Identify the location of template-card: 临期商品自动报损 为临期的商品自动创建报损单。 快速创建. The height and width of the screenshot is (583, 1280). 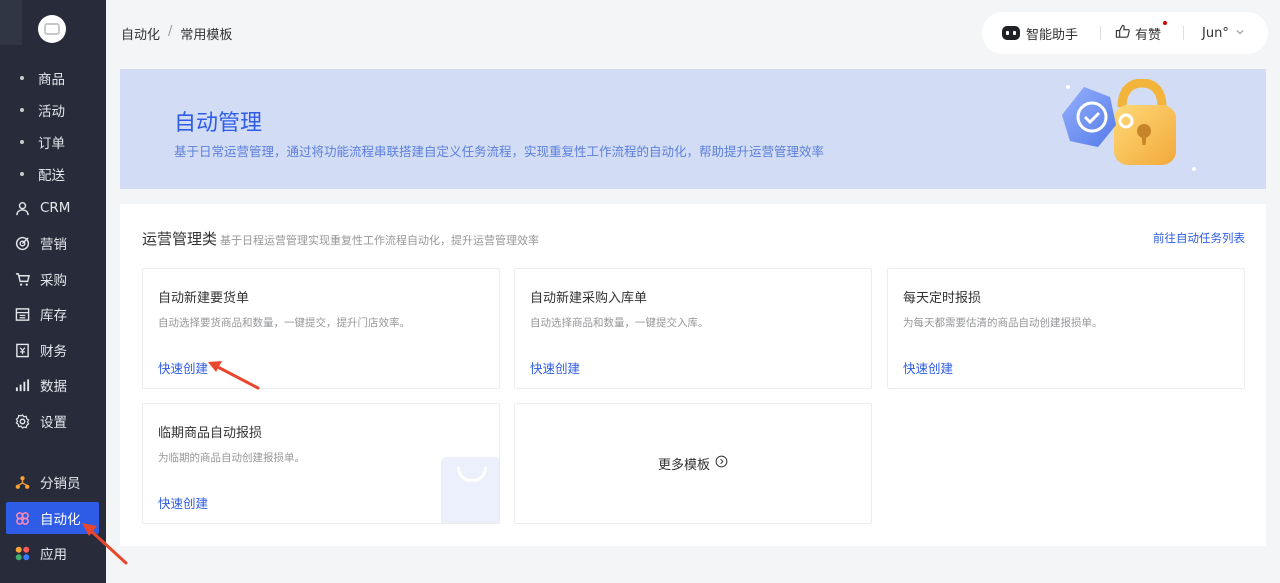
(321, 463).